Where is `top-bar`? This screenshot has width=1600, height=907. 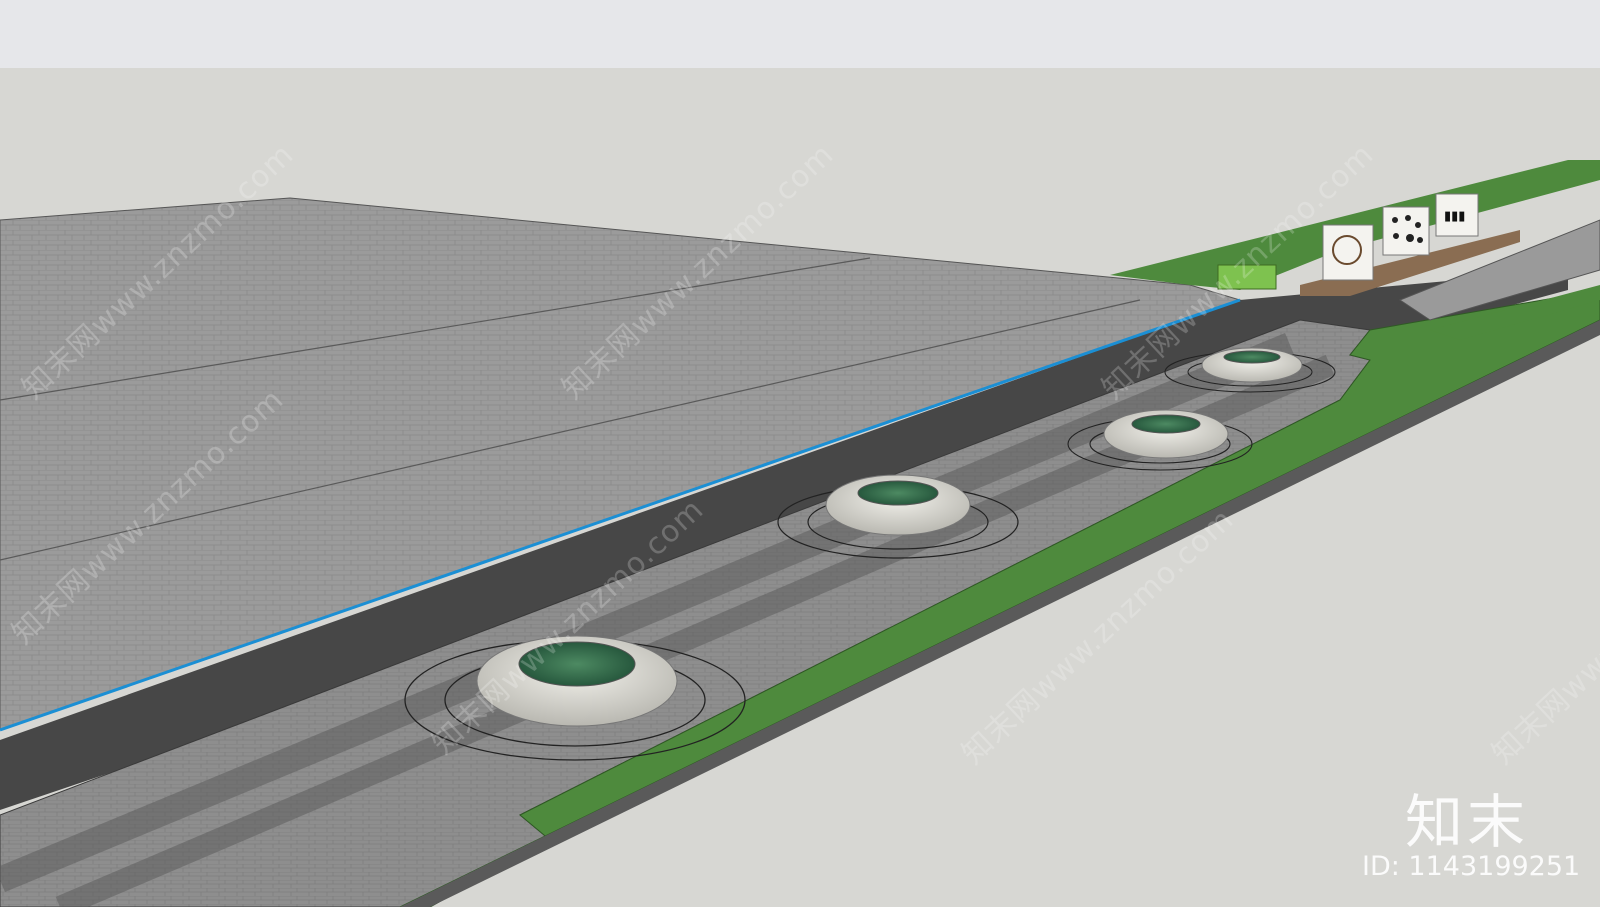 top-bar is located at coordinates (800, 34).